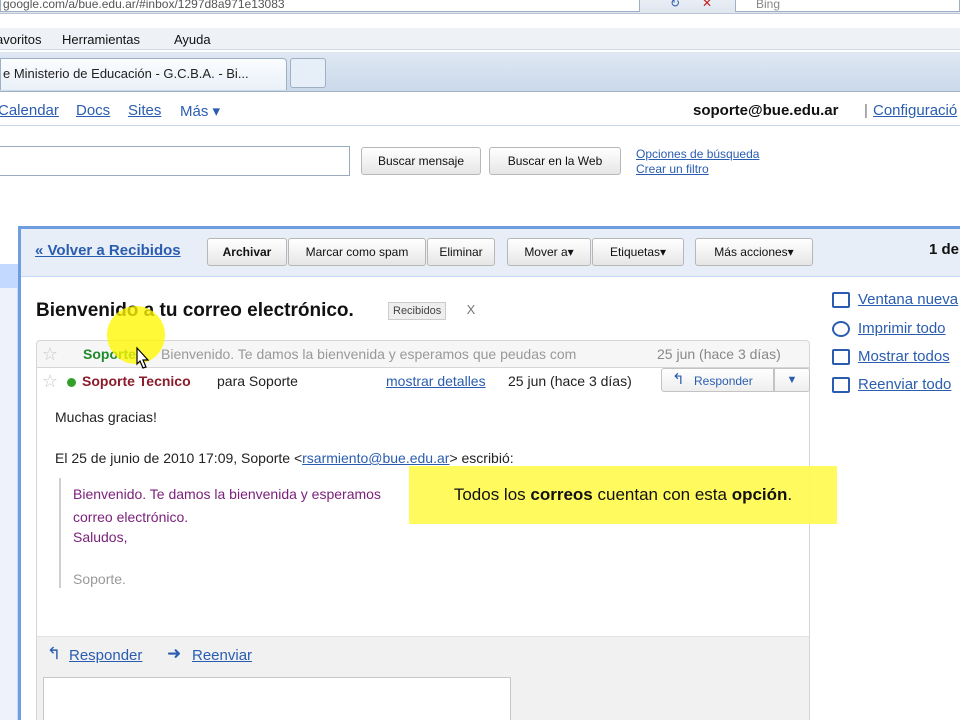 This screenshot has height=720, width=960. I want to click on menu-favorites: avoritos, so click(21, 39).